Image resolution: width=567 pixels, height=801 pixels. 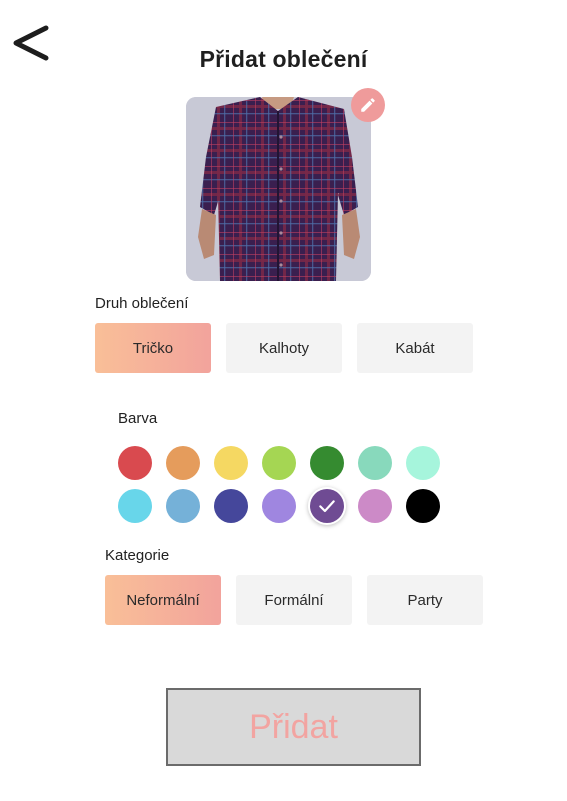 I want to click on pencil-icon, so click(x=368, y=105).